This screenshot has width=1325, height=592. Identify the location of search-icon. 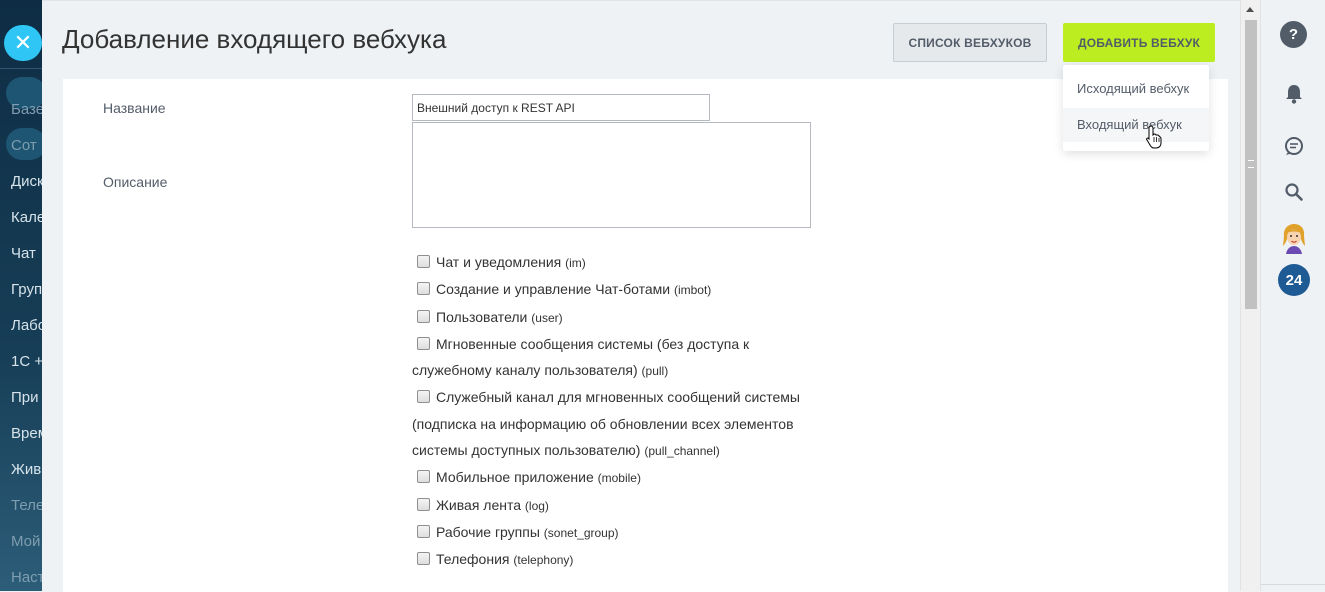
(1293, 191).